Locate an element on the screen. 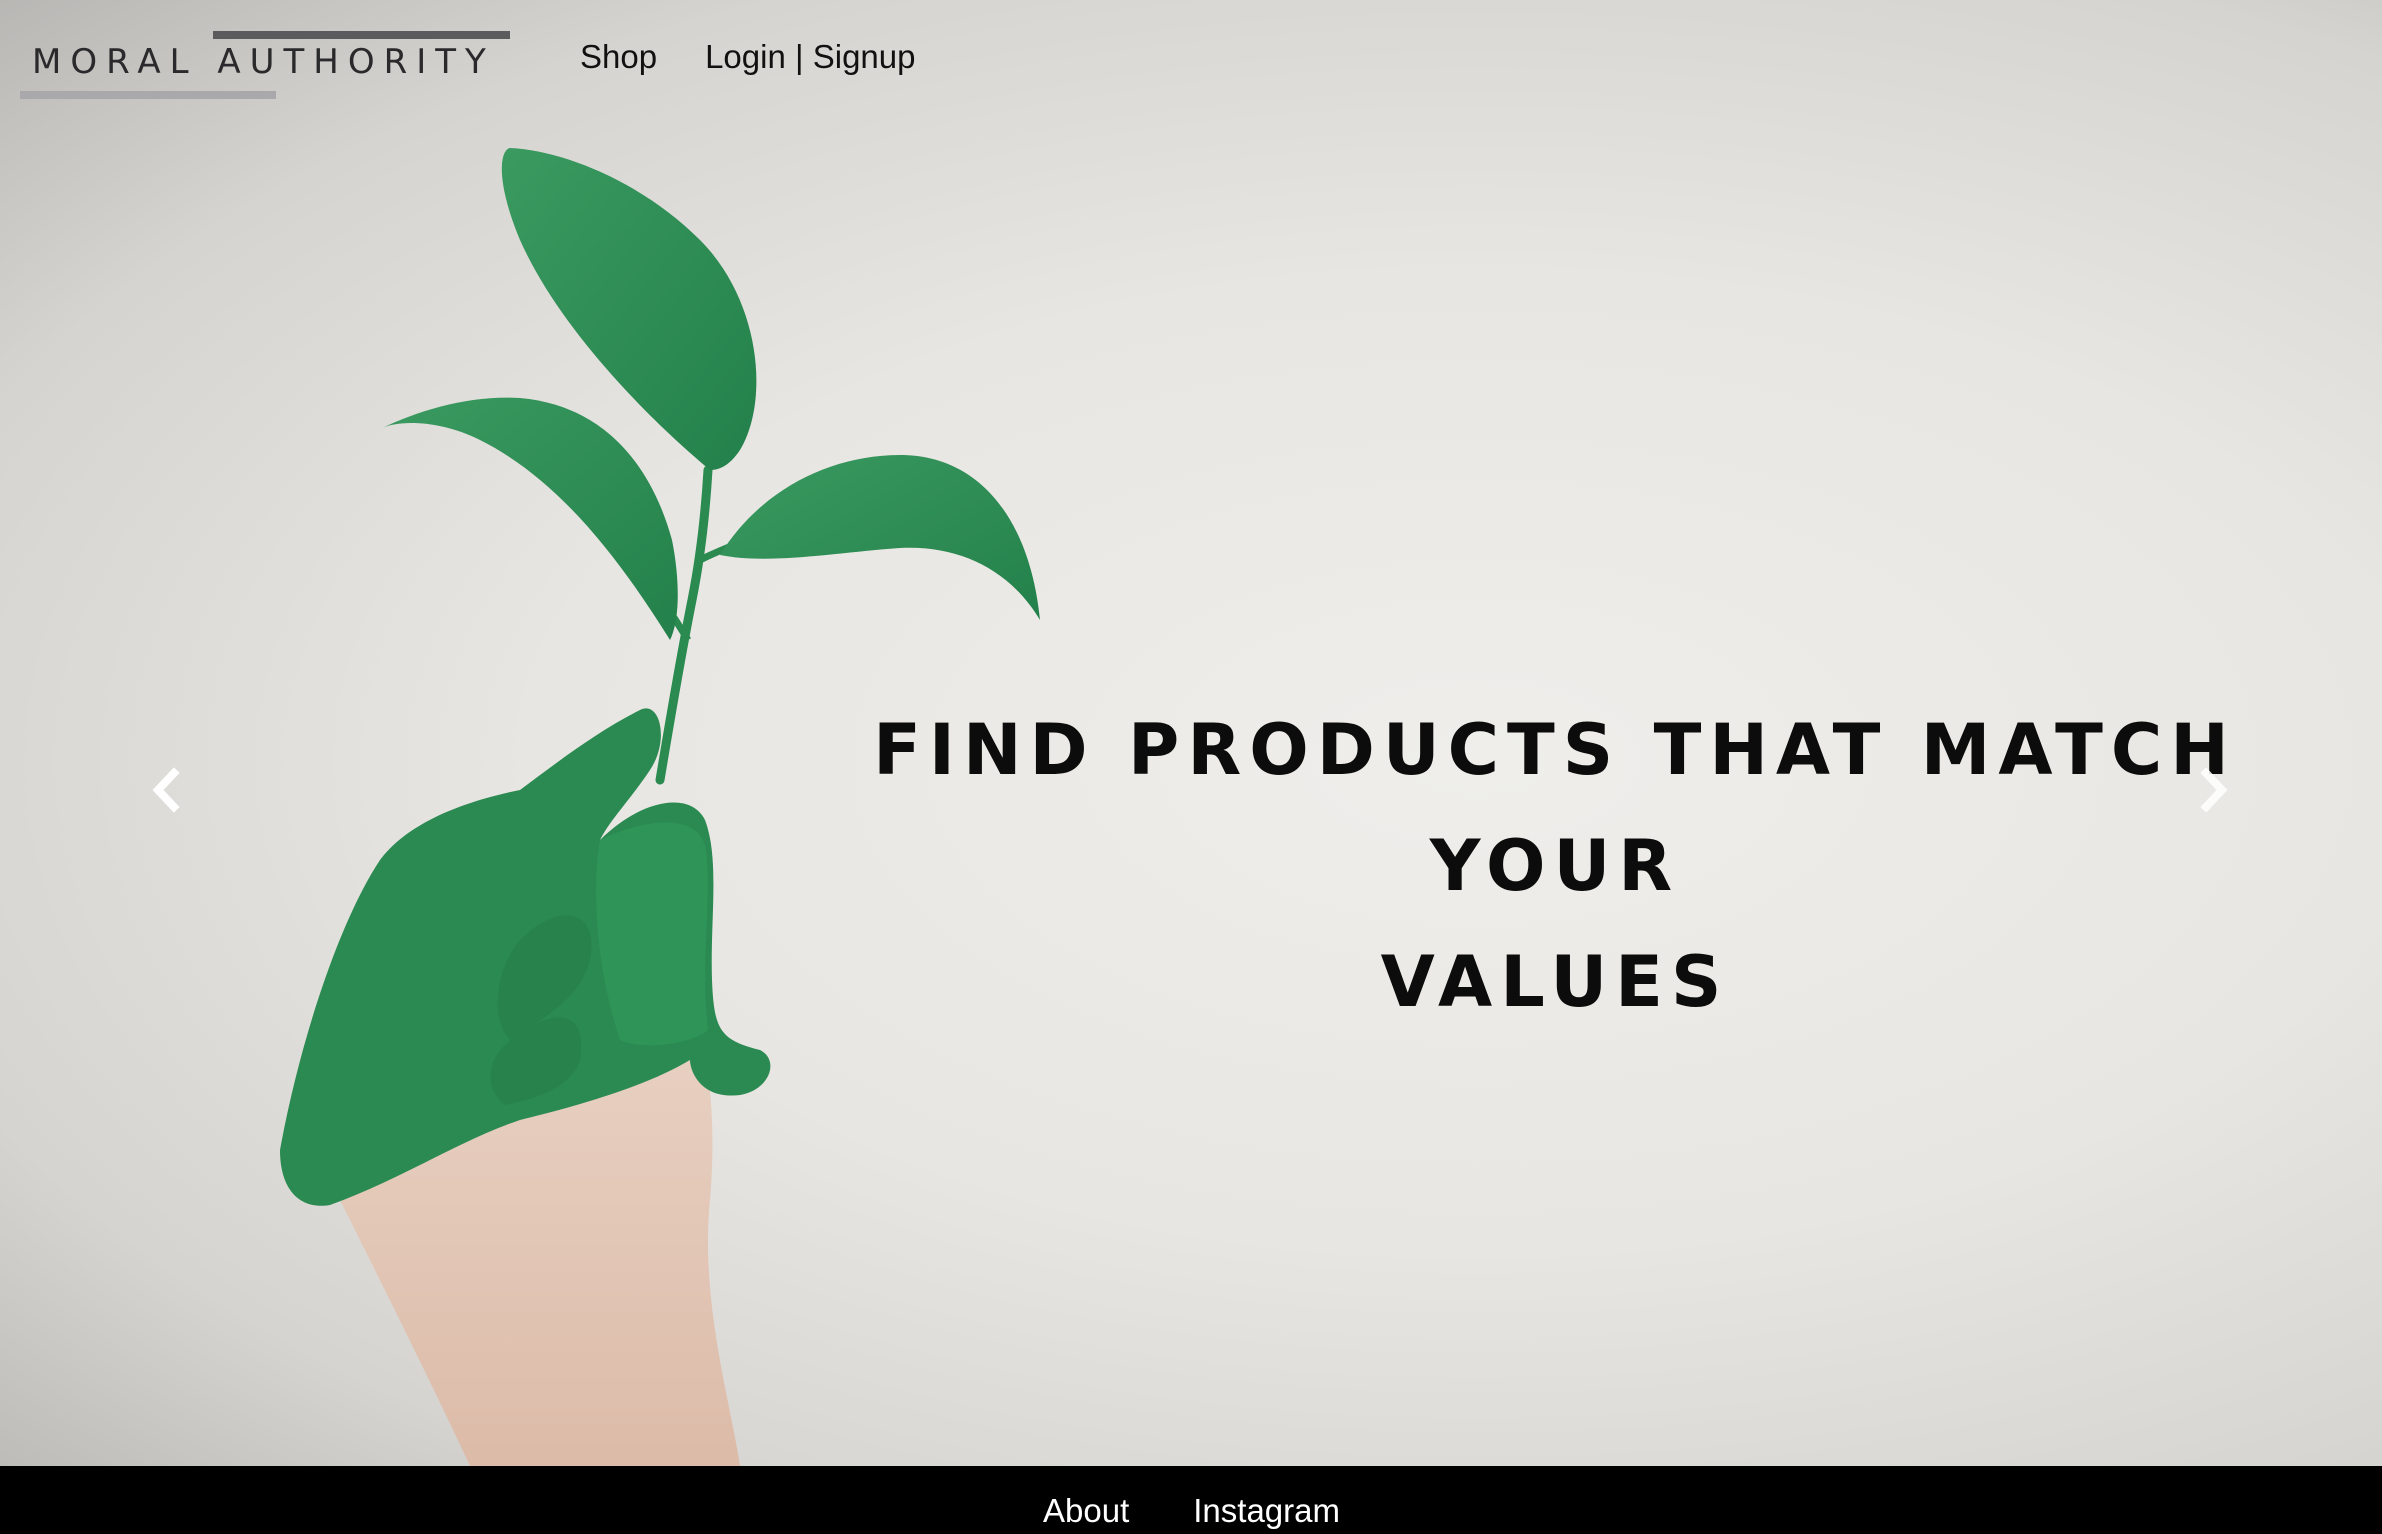 This screenshot has width=2382, height=1534. logo-text: MORAL AUTHORITY is located at coordinates (263, 62).